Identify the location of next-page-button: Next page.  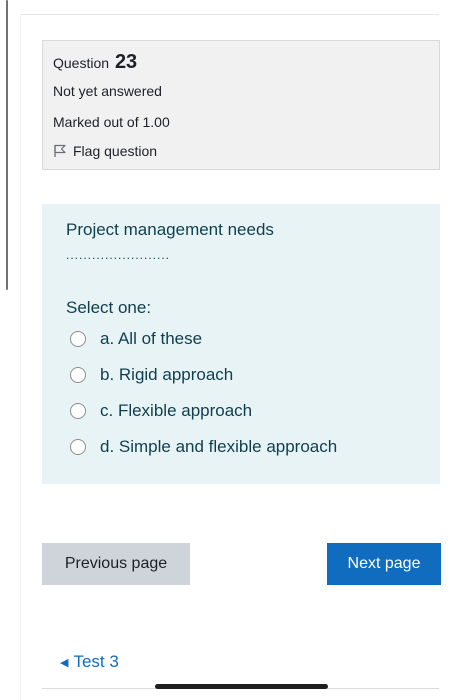
(384, 564).